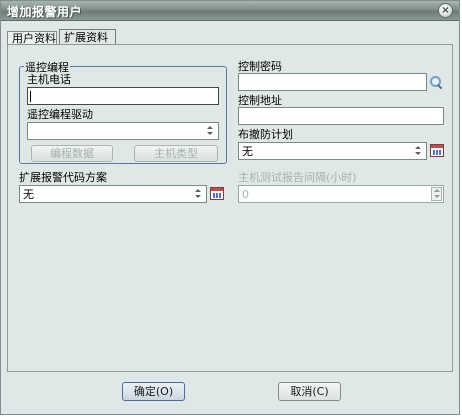 The image size is (462, 417). I want to click on text-caret, so click(30, 96).